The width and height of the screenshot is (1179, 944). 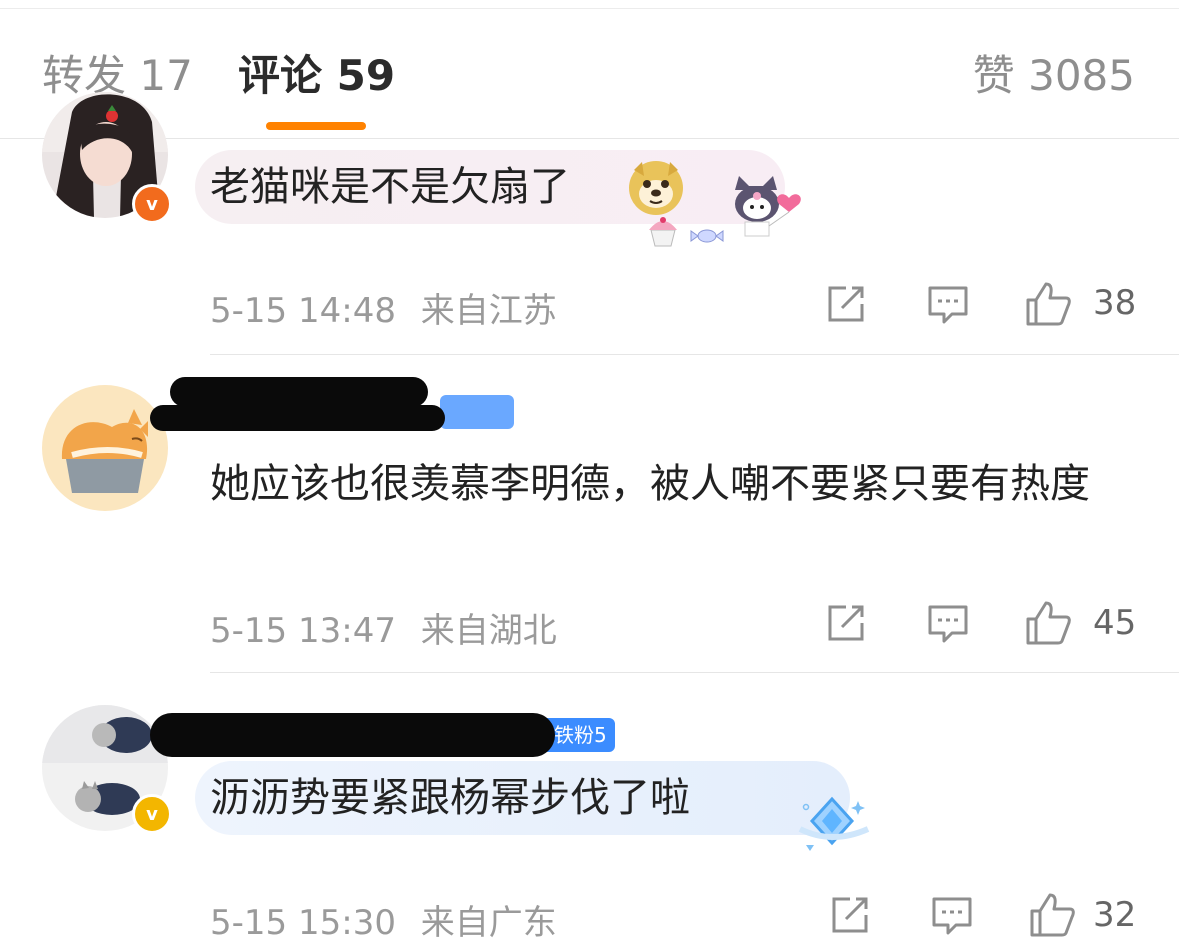 I want to click on comment-meta: 5-15 14:48 来自江苏, so click(x=383, y=307).